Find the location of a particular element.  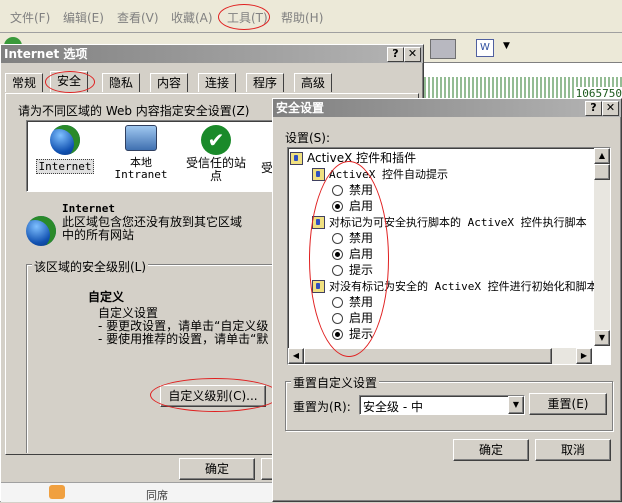

reset-to-label: 重置为(R): is located at coordinates (322, 407).